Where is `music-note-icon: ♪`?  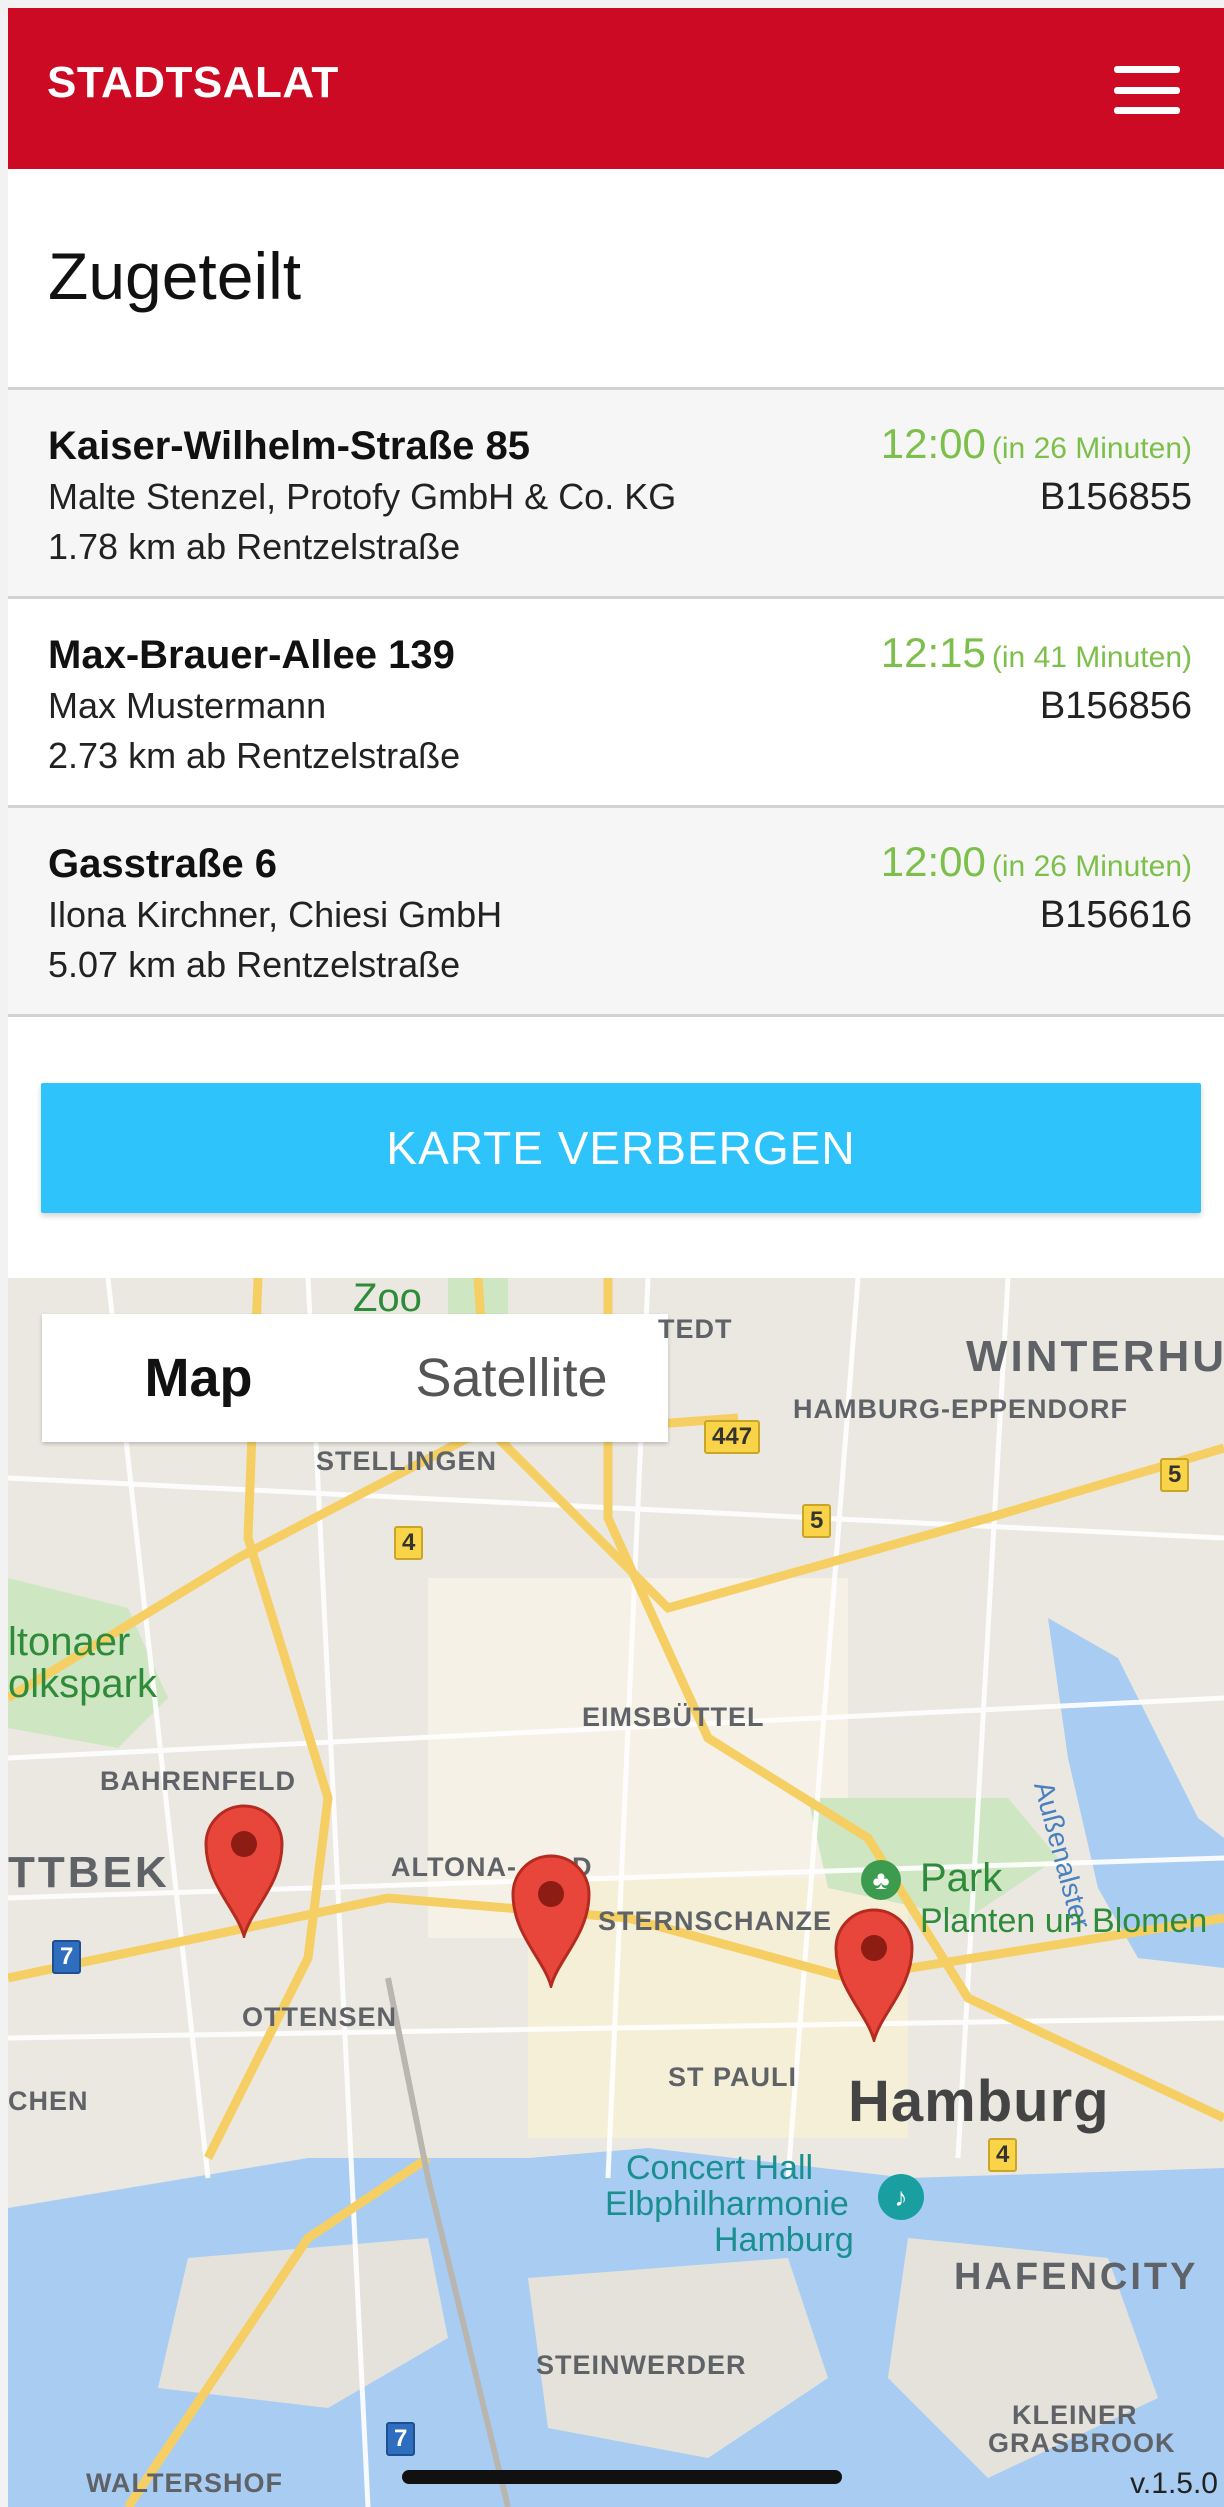
music-note-icon: ♪ is located at coordinates (901, 2197).